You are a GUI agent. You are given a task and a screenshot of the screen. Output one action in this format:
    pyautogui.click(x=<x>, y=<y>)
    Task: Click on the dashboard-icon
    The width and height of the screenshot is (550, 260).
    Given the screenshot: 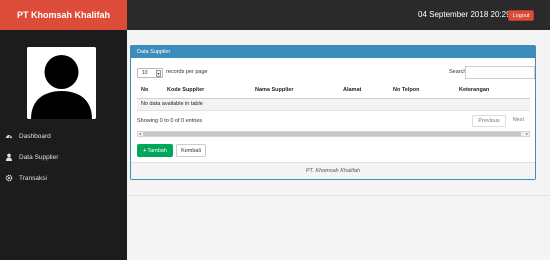 What is the action you would take?
    pyautogui.click(x=9, y=136)
    